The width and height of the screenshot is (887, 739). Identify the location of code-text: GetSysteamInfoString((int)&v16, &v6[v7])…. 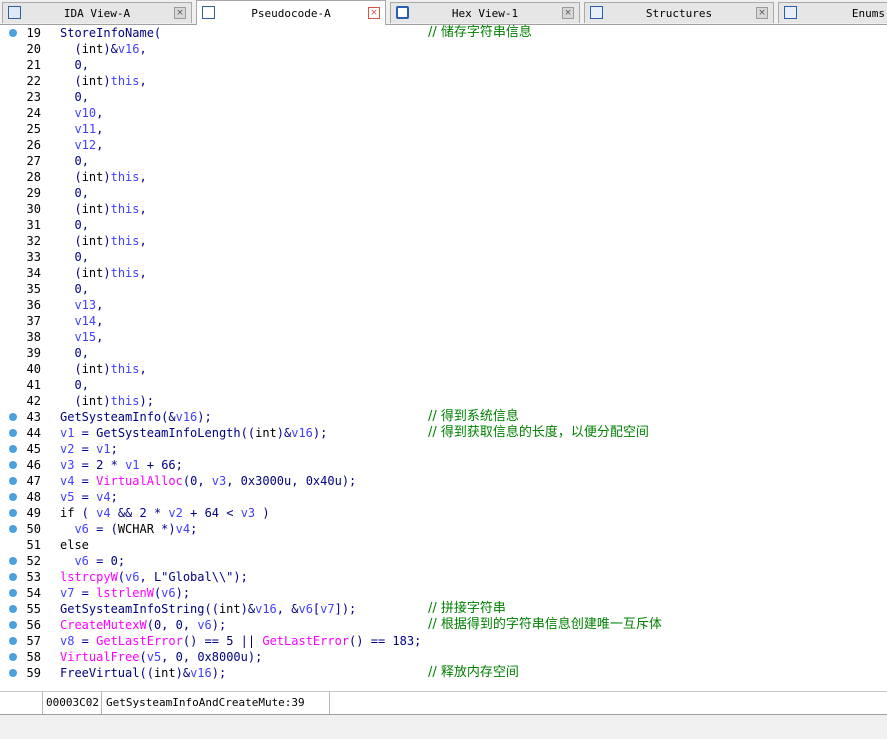
(208, 609).